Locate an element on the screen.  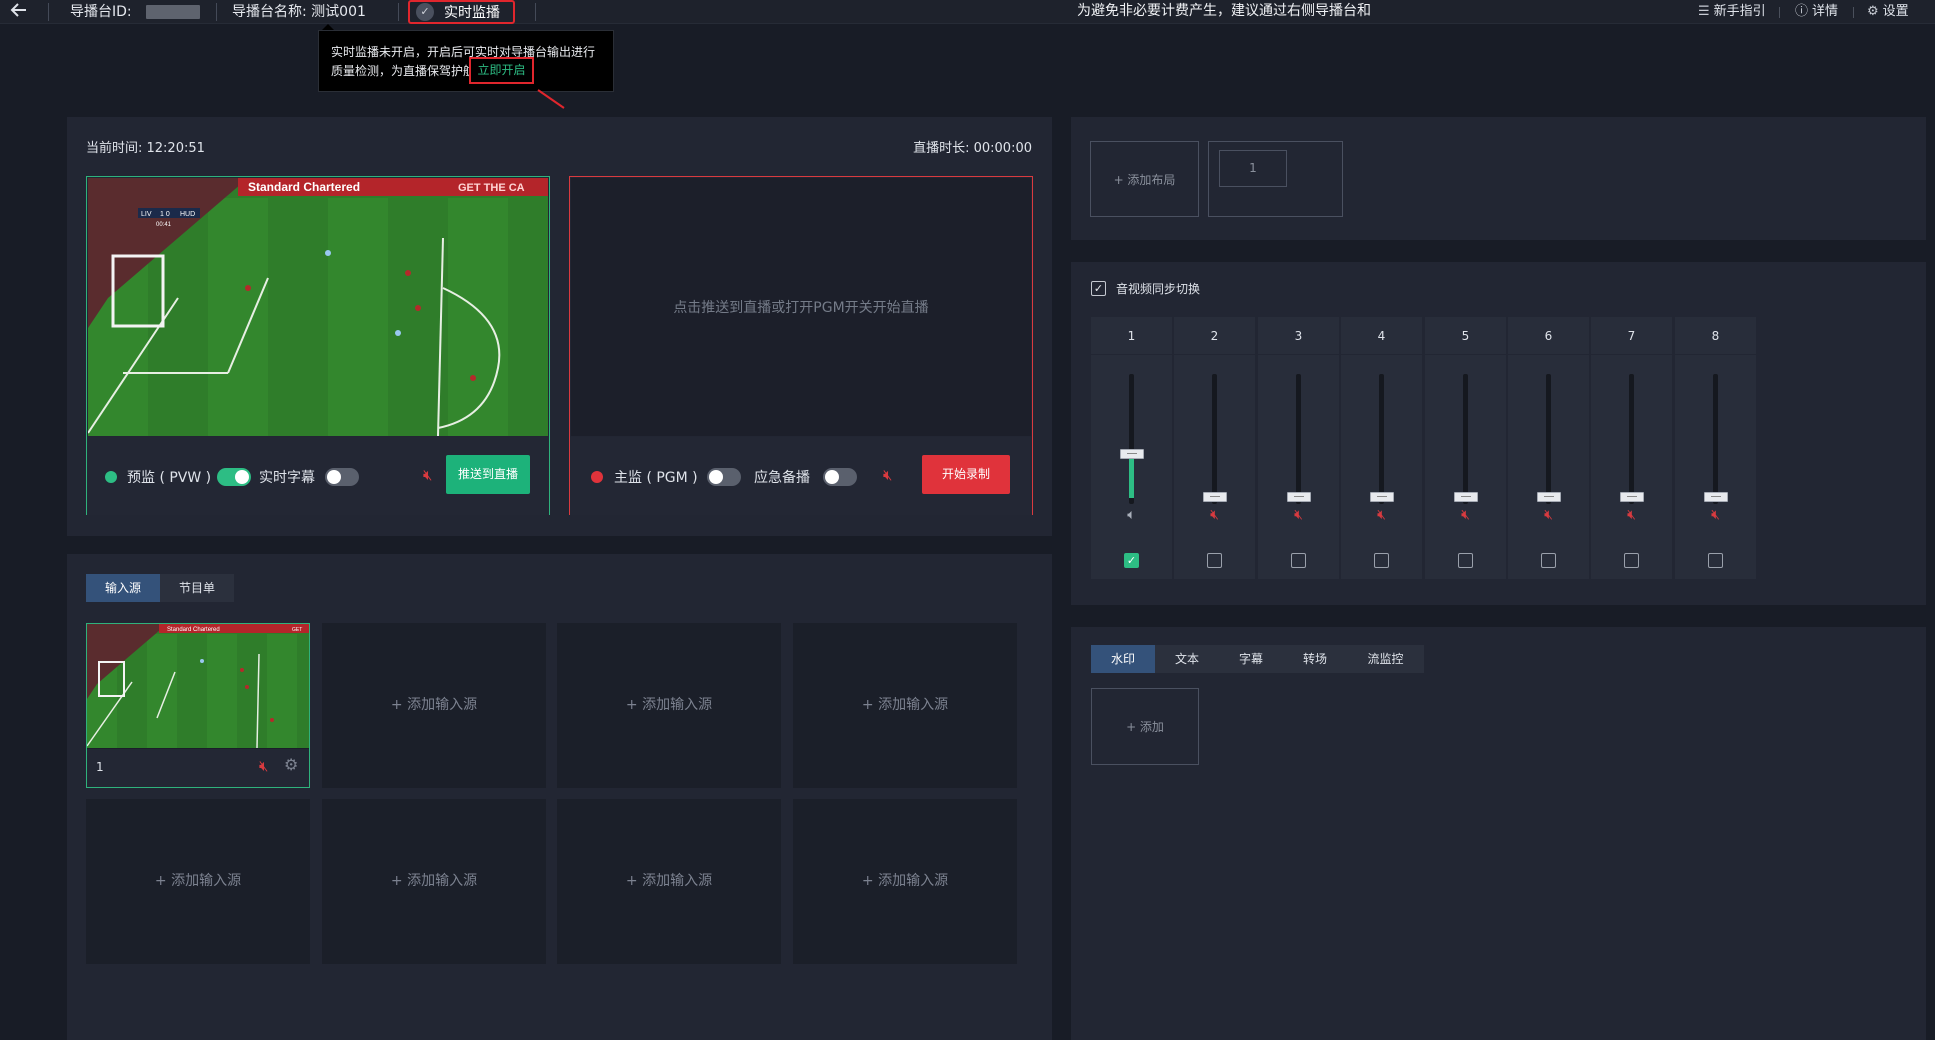
audio-channel-number: 5 is located at coordinates (1465, 336).